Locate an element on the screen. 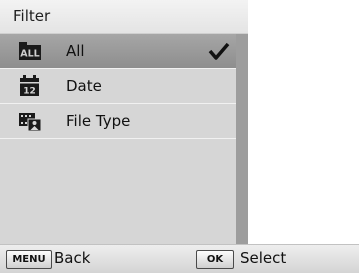  scrollbar is located at coordinates (242, 139).